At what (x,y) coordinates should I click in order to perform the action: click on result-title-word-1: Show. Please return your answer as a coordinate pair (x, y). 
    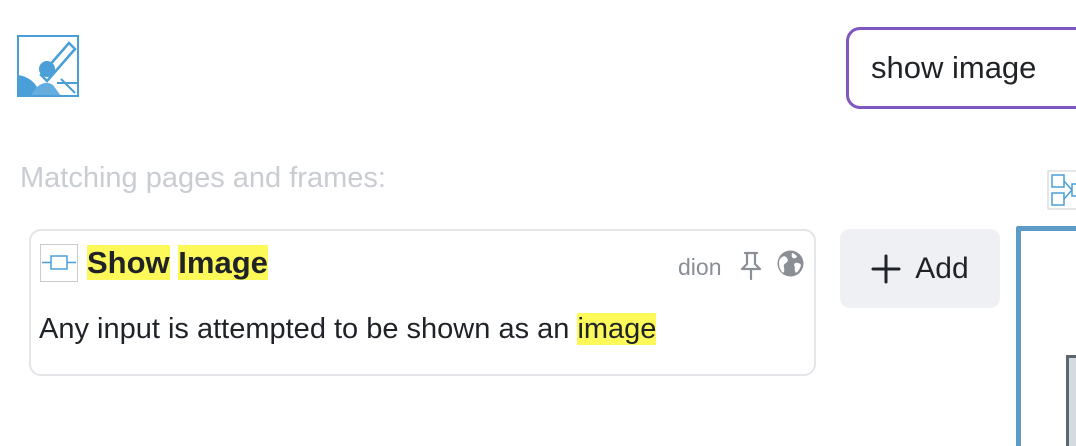
    Looking at the image, I should click on (128, 262).